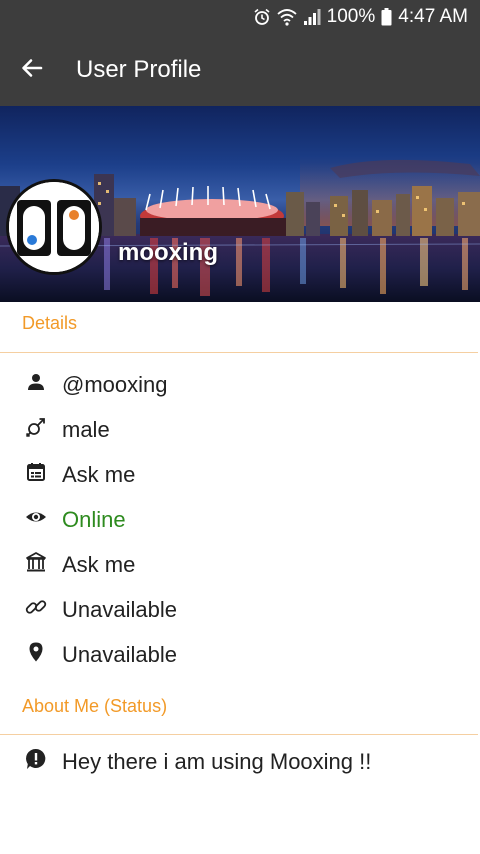 The width and height of the screenshot is (480, 854). What do you see at coordinates (119, 609) in the screenshot?
I see `website-value: Unavailable` at bounding box center [119, 609].